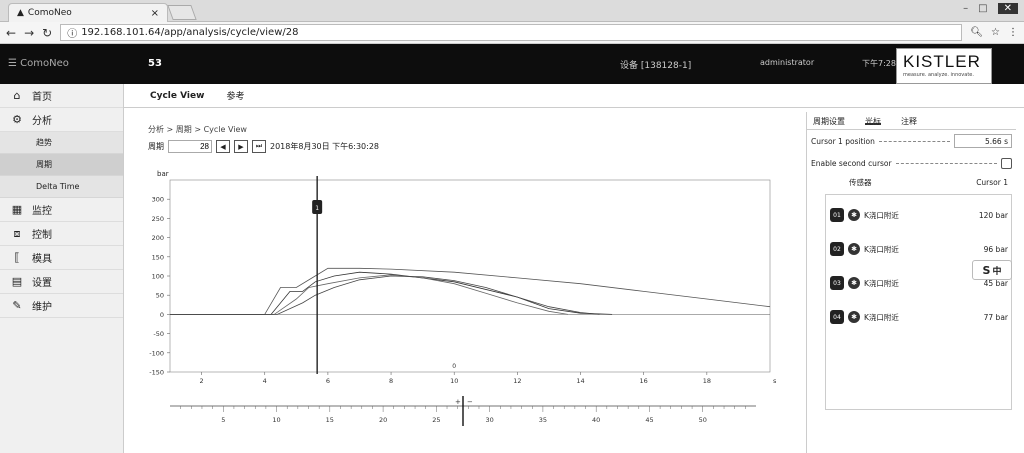 This screenshot has width=1024, height=453. I want to click on tab-close-icon: ×, so click(155, 13).